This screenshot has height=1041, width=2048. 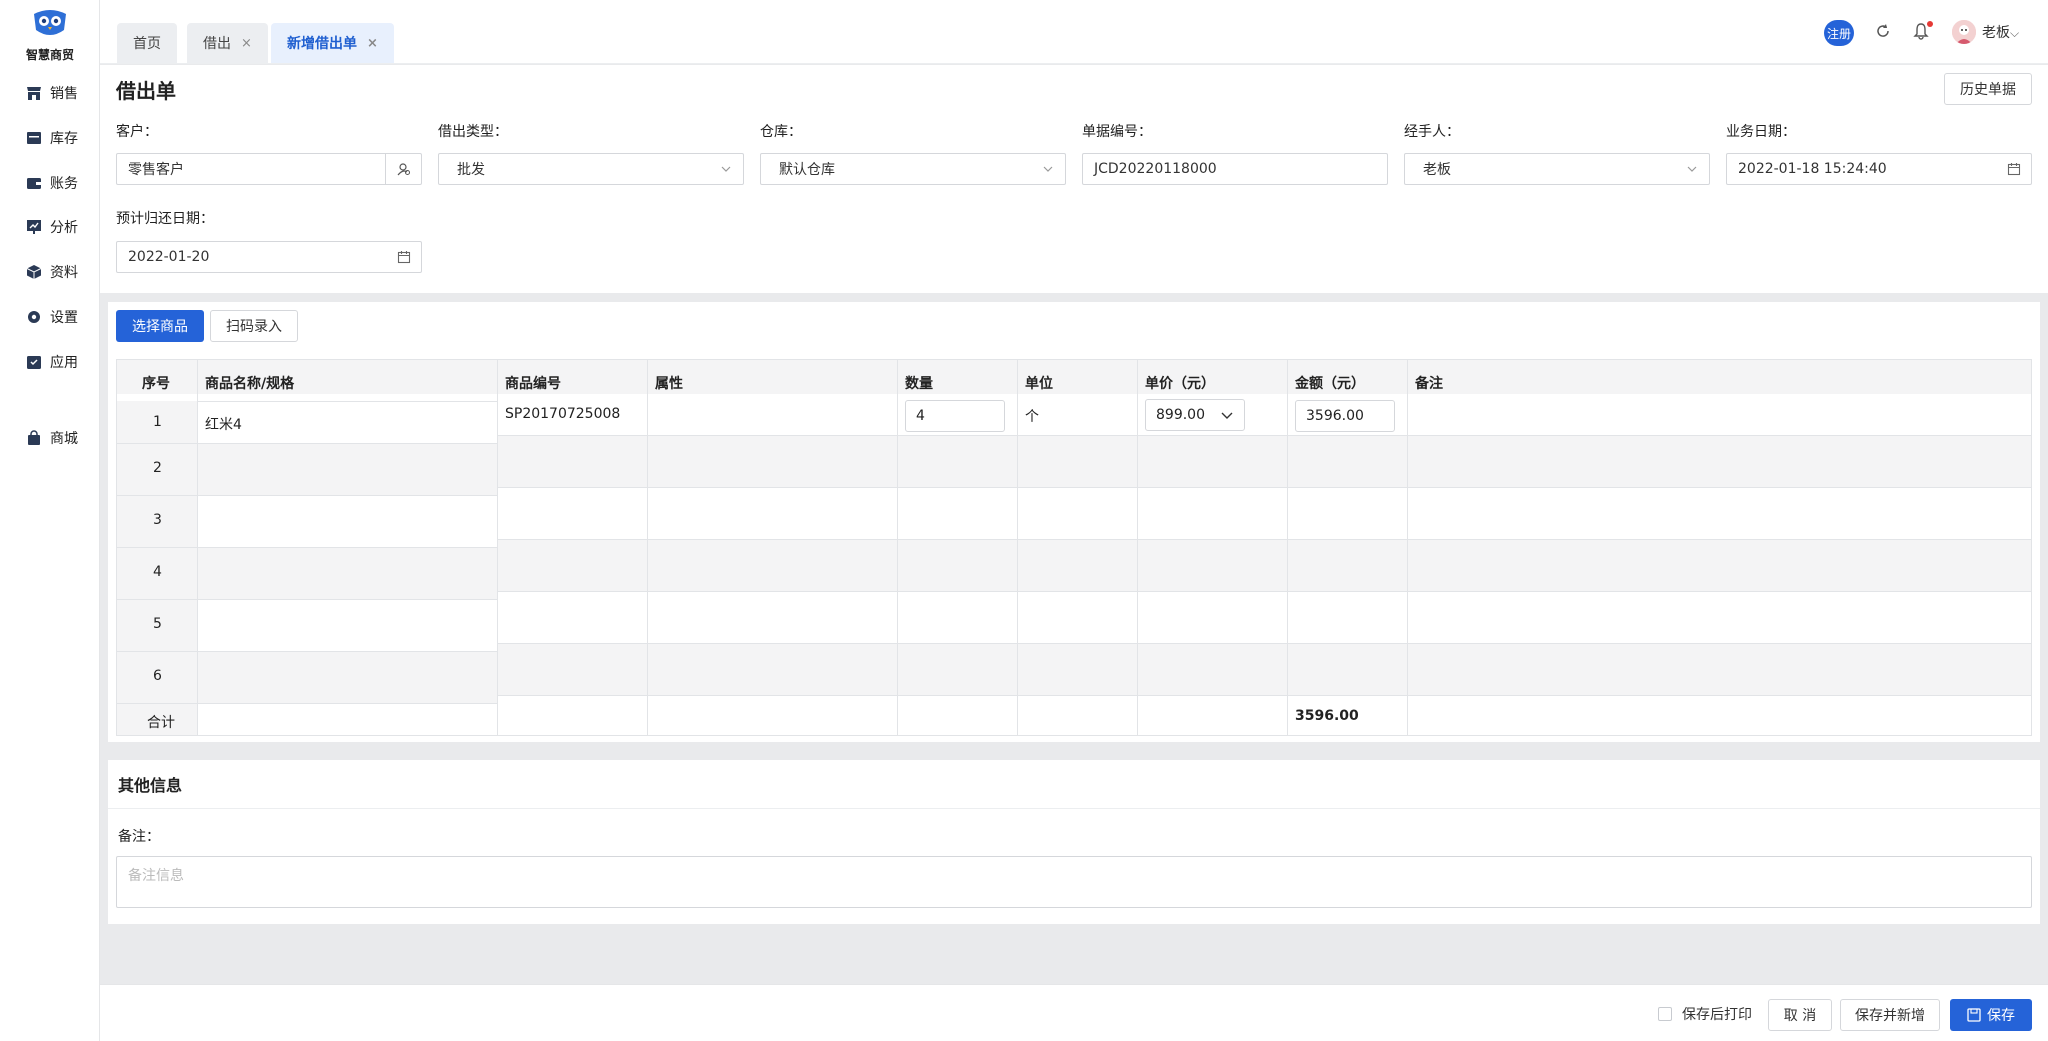 I want to click on sidebar-item-mall: 商城, so click(x=50, y=438).